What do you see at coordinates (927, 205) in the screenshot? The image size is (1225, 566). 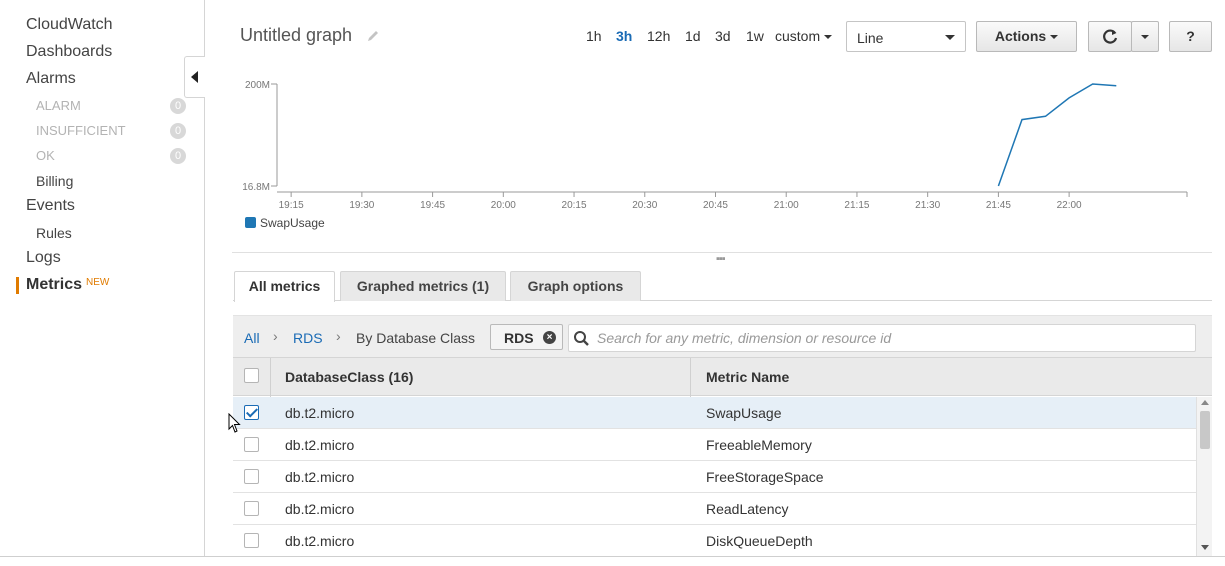 I see `x-tick-label: 21:30` at bounding box center [927, 205].